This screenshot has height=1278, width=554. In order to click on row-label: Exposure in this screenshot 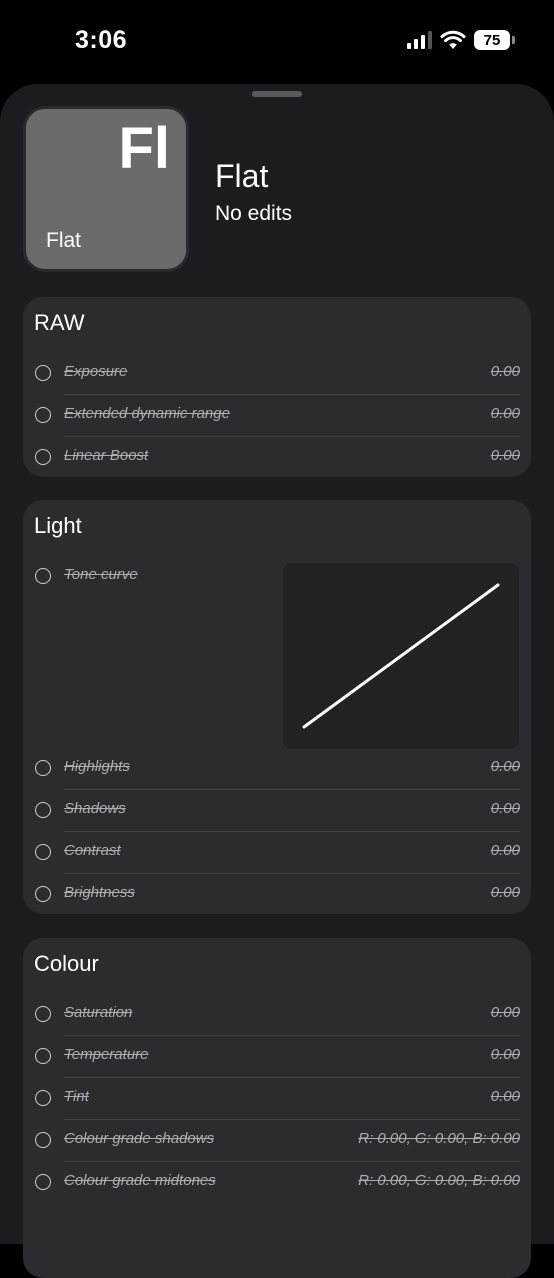, I will do `click(96, 371)`.